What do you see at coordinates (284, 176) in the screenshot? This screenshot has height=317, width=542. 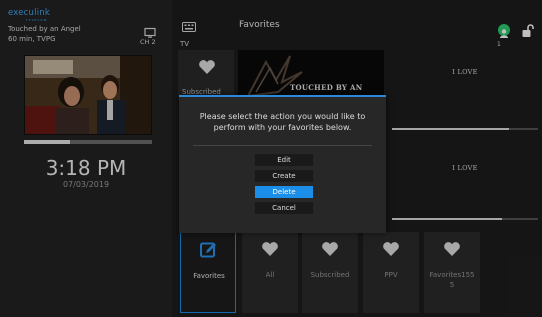 I see `create-button: Create` at bounding box center [284, 176].